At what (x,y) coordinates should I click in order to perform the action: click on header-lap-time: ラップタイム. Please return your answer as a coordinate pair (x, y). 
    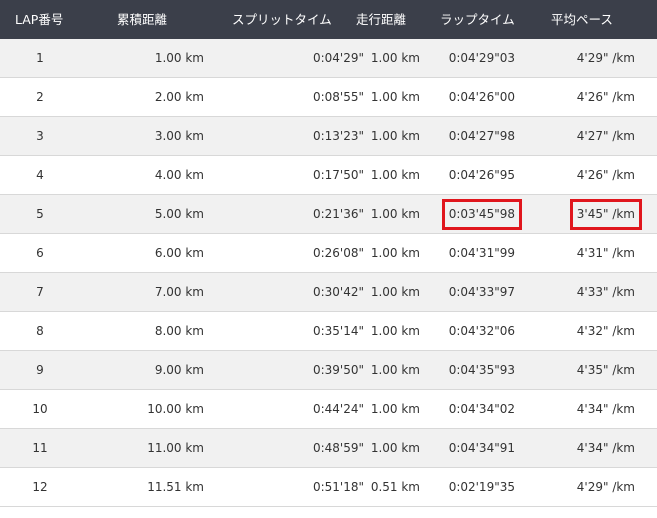
    Looking at the image, I should click on (477, 19).